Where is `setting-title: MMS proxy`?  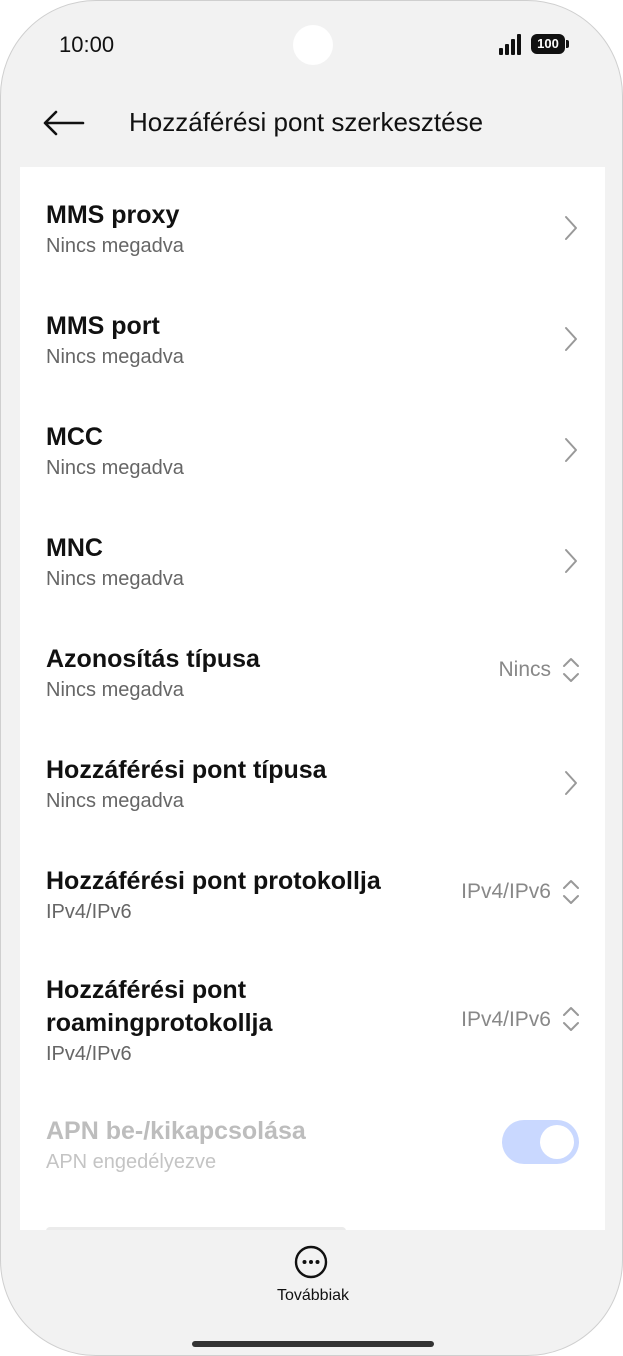 setting-title: MMS proxy is located at coordinates (113, 215).